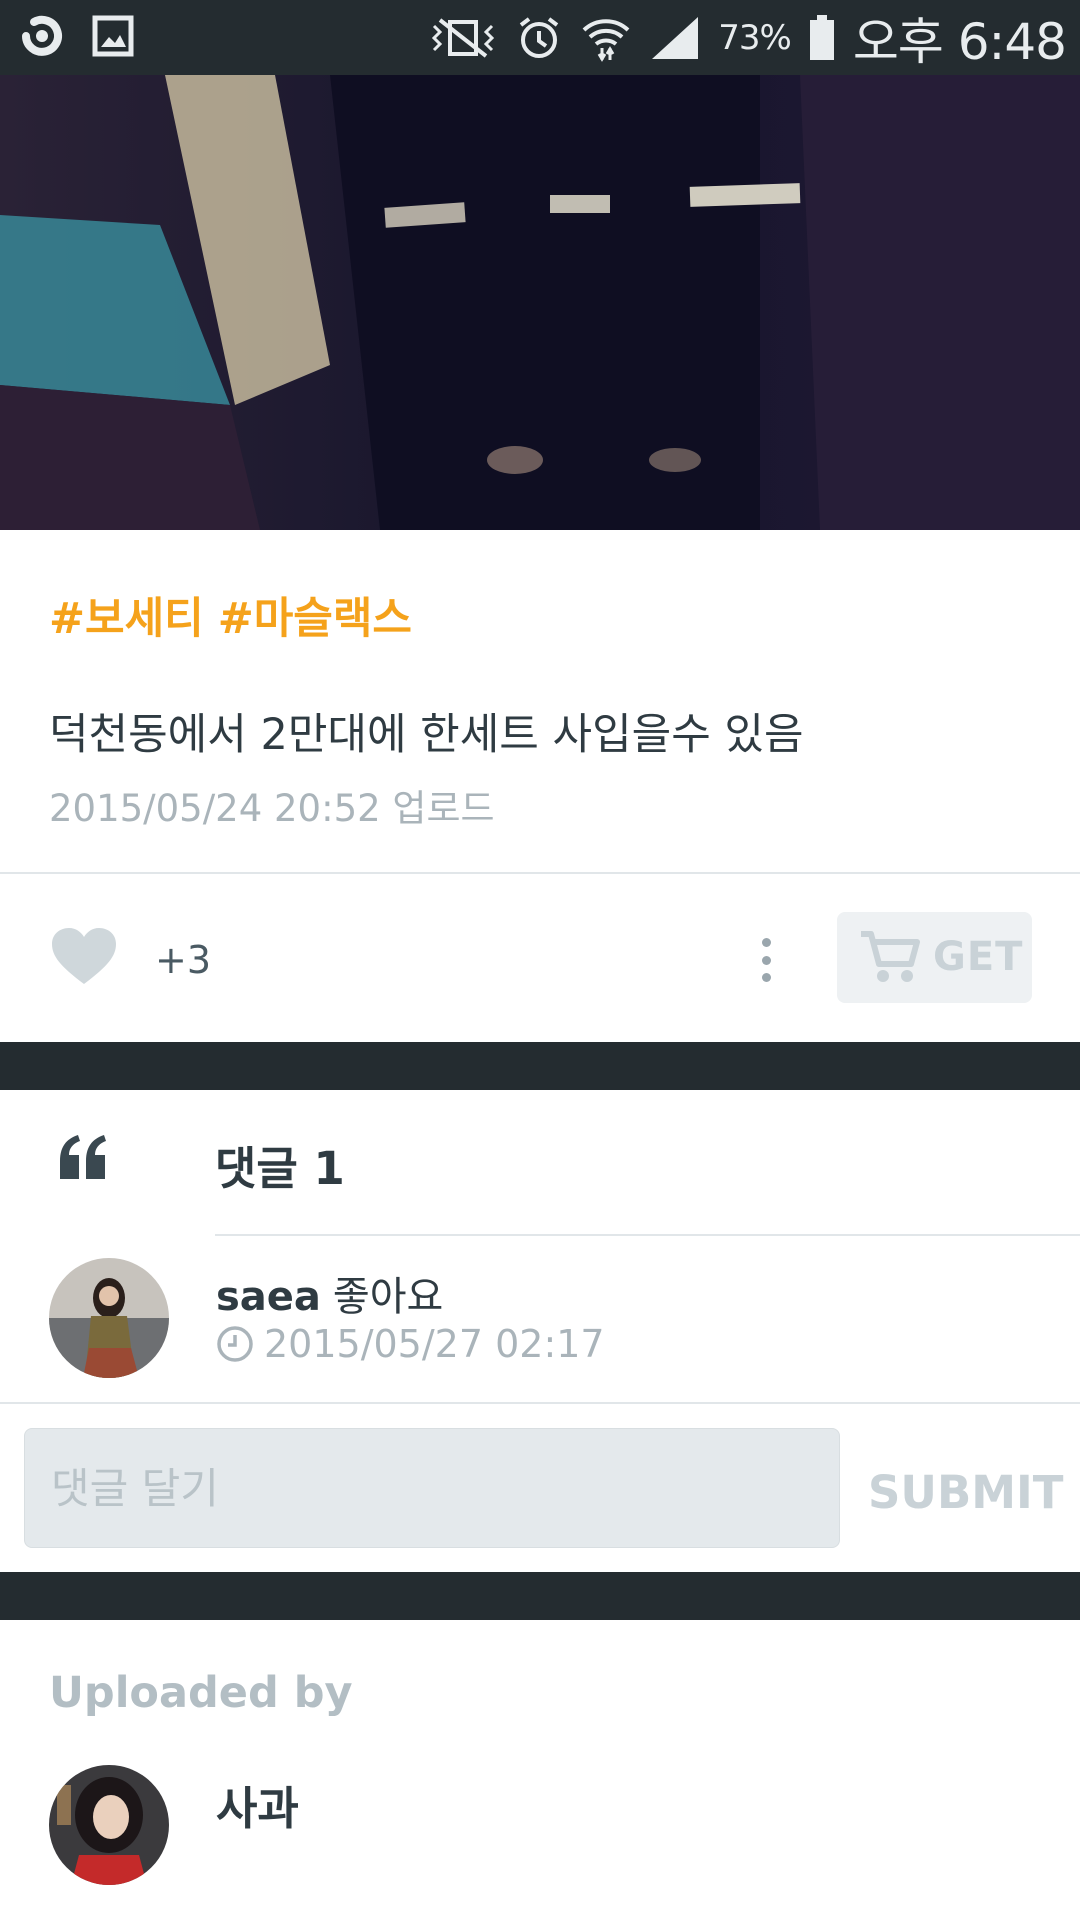  I want to click on heart-icon, so click(84, 956).